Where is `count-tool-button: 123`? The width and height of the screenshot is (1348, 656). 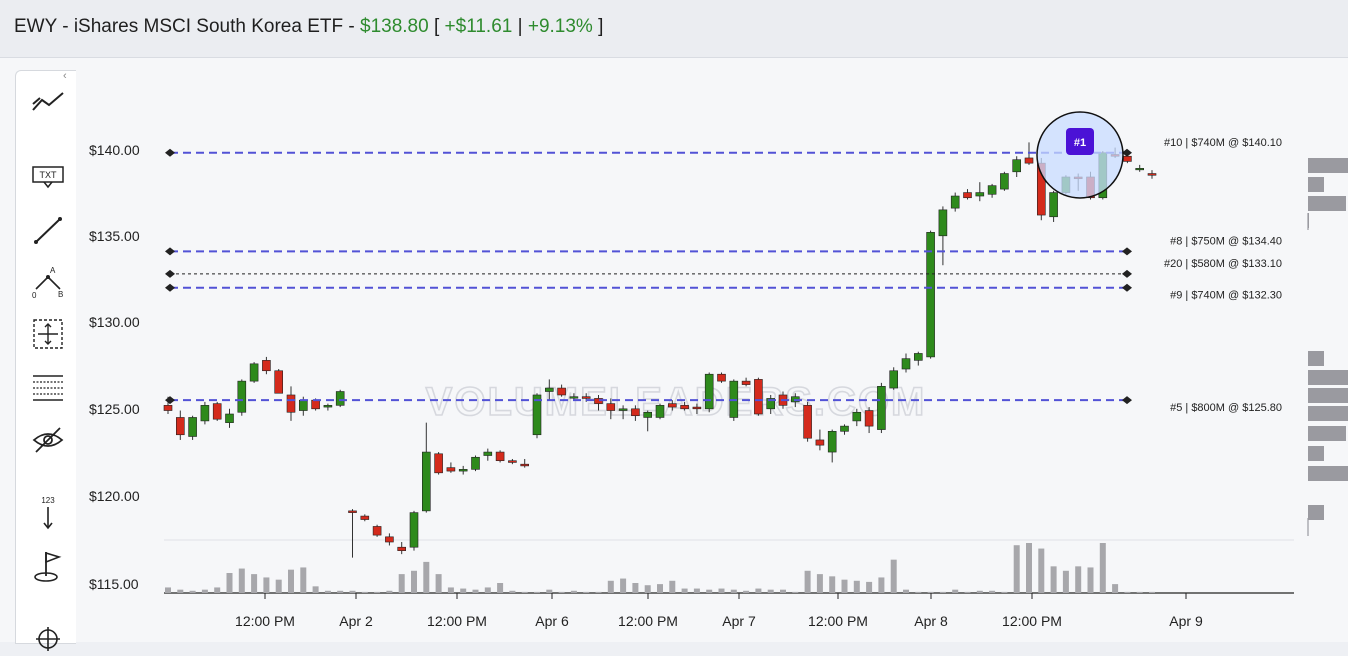 count-tool-button: 123 is located at coordinates (48, 513).